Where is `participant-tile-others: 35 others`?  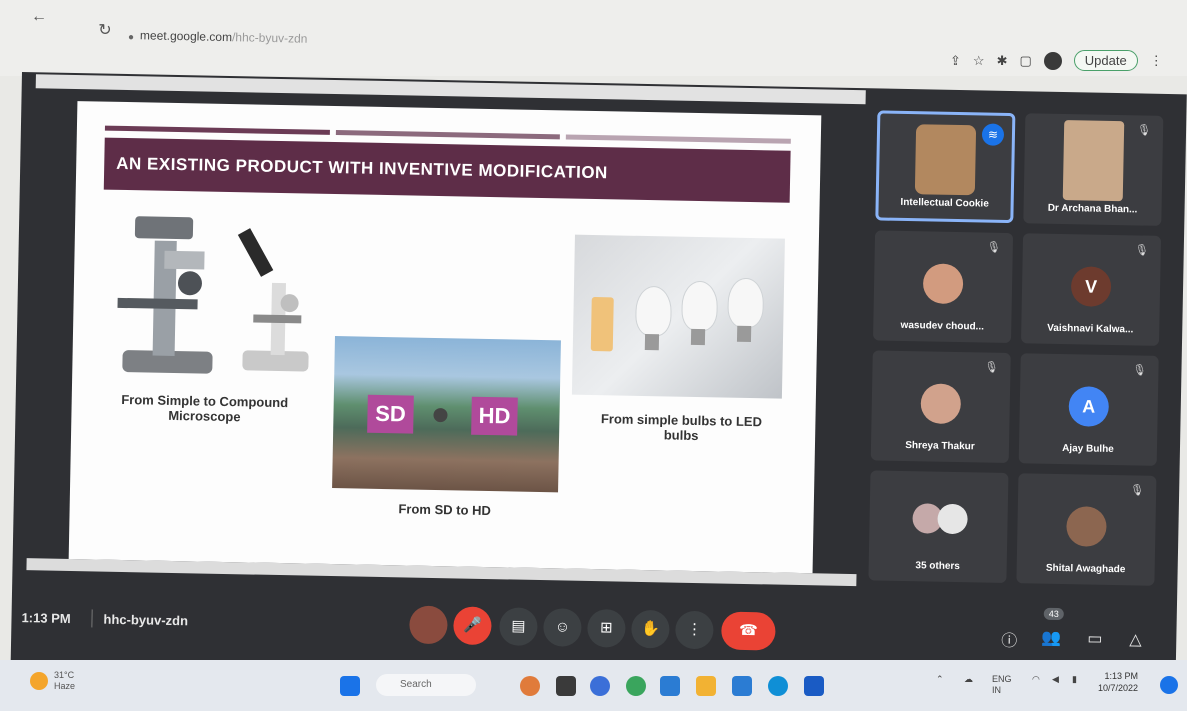 participant-tile-others: 35 others is located at coordinates (938, 526).